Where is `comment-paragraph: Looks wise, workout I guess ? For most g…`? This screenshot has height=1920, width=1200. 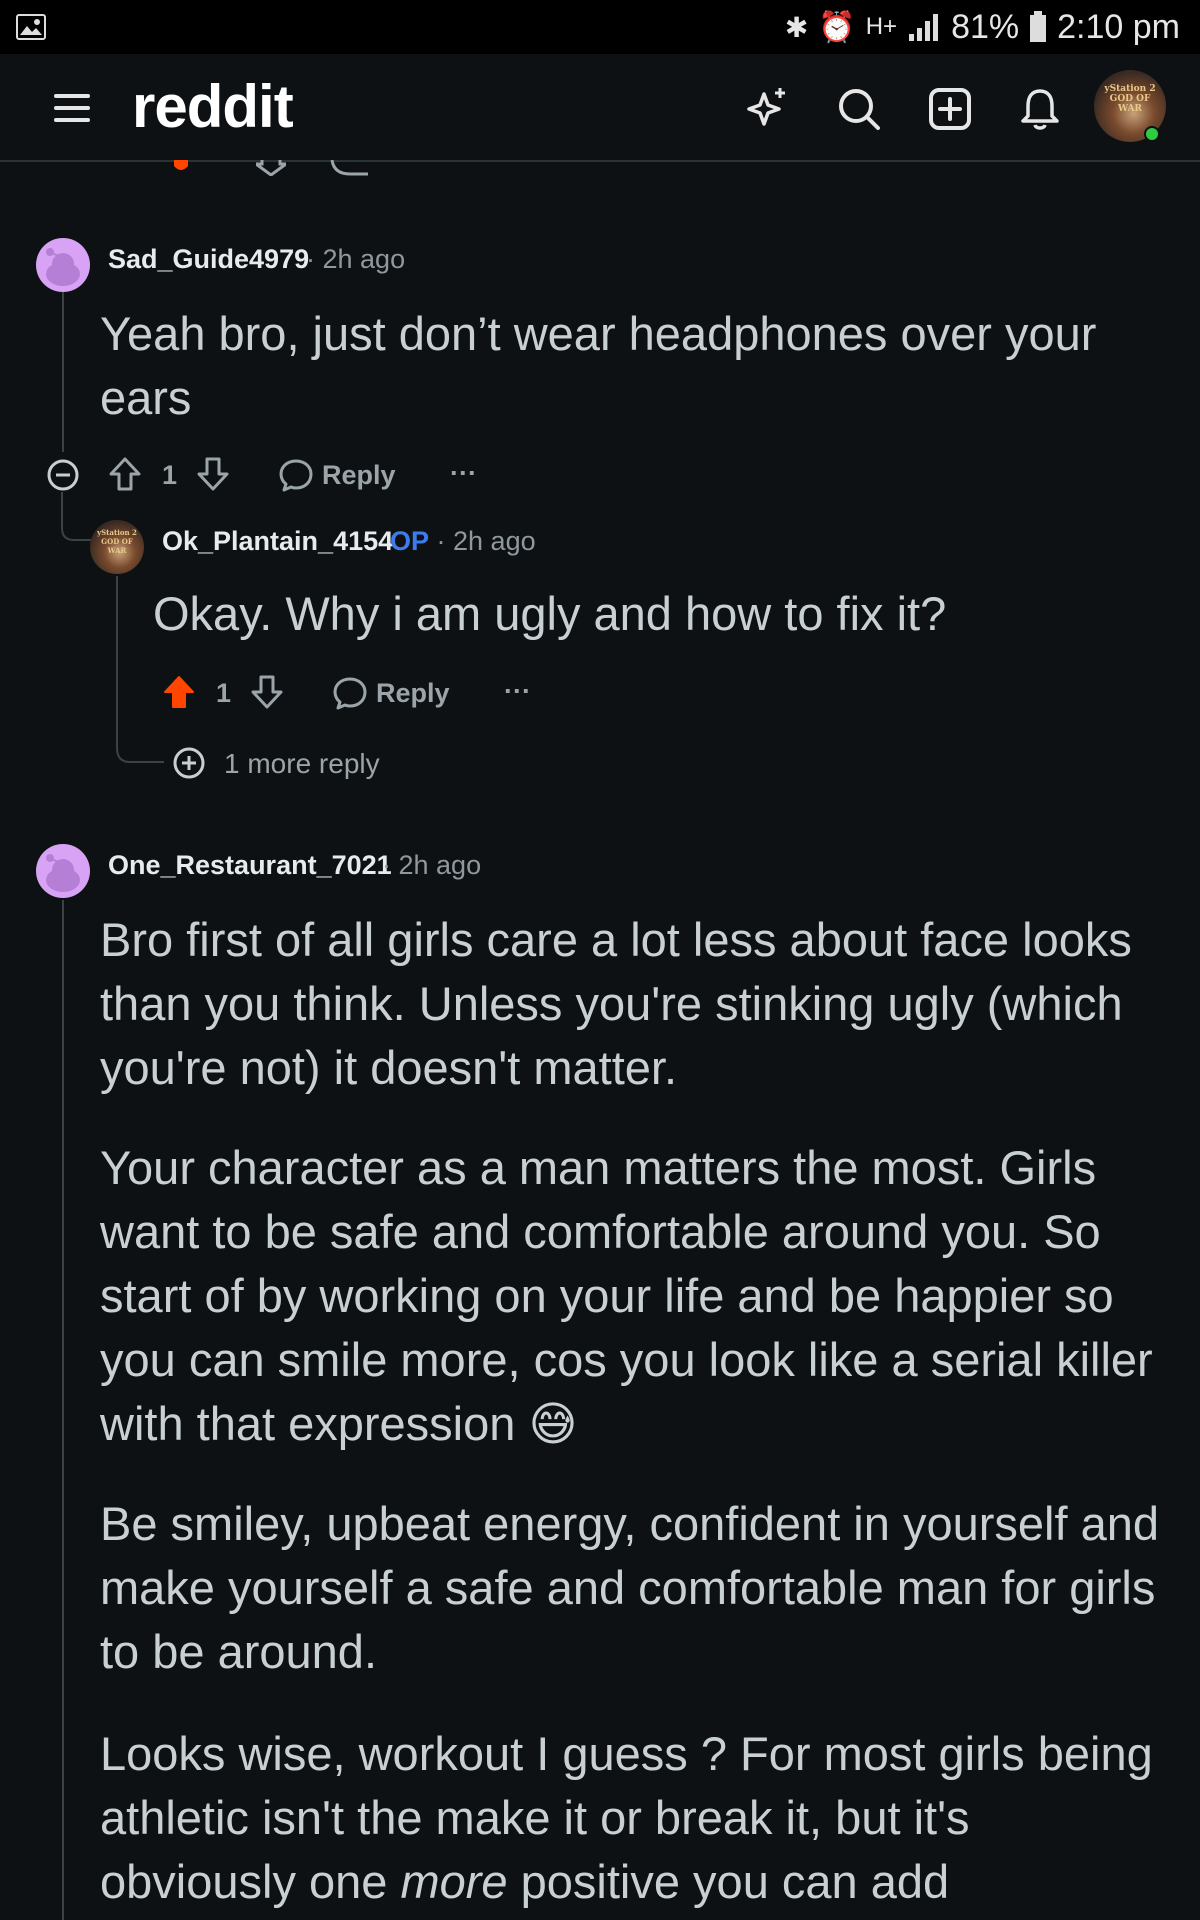 comment-paragraph: Looks wise, workout I guess ? For most g… is located at coordinates (630, 1818).